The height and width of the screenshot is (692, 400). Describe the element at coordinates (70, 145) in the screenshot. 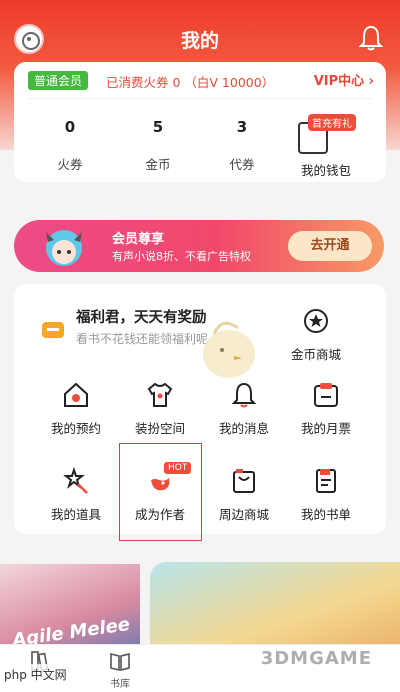

I see `stat-fire-ticket: 0 火券` at that location.